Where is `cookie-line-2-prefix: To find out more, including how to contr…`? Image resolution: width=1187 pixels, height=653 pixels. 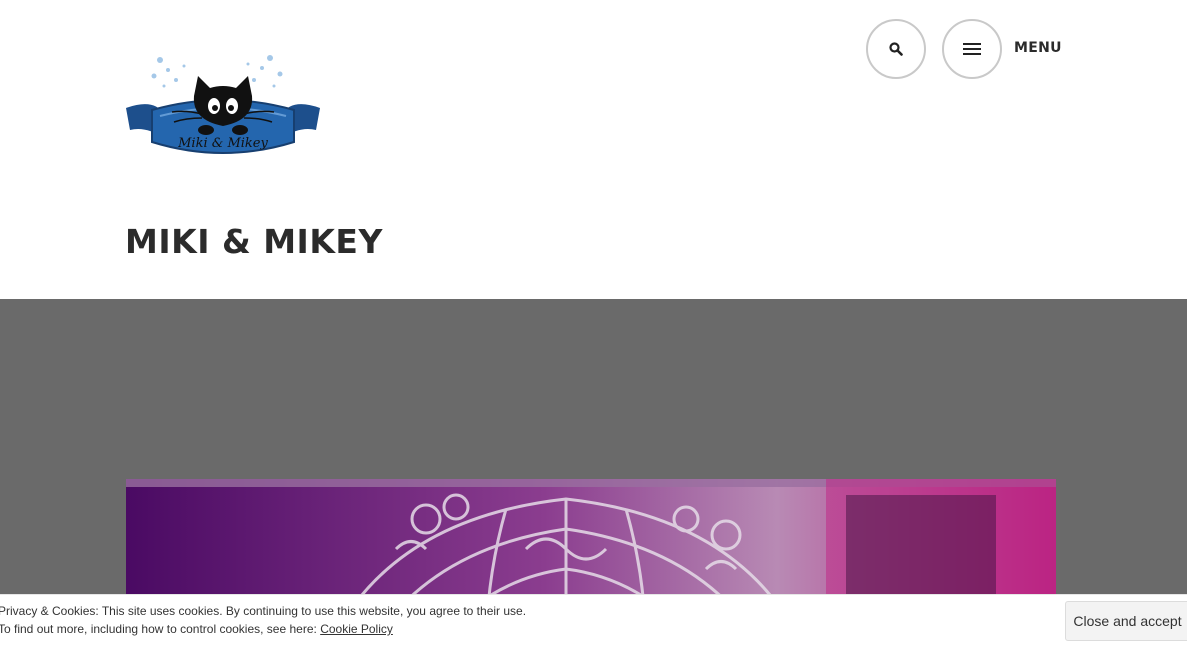
cookie-line-2-prefix: To find out more, including how to contr… is located at coordinates (160, 629).